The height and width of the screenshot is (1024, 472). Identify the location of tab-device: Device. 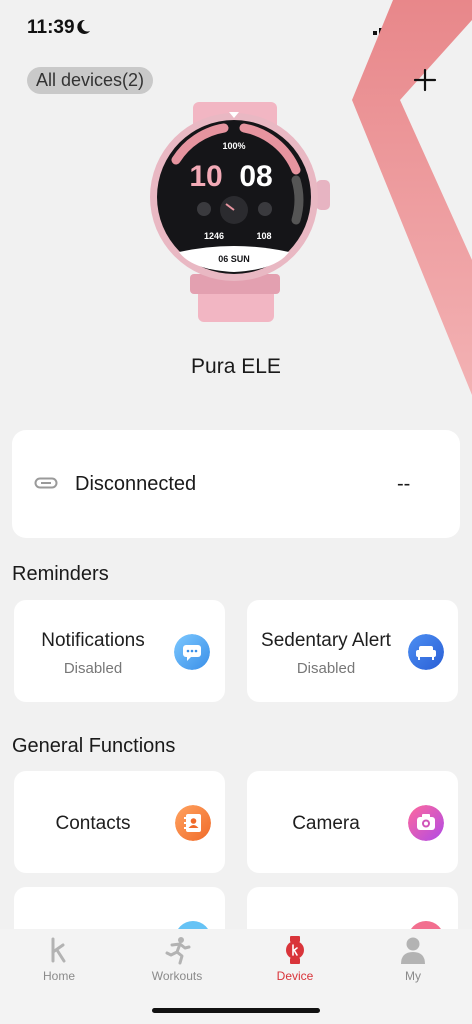
(295, 961).